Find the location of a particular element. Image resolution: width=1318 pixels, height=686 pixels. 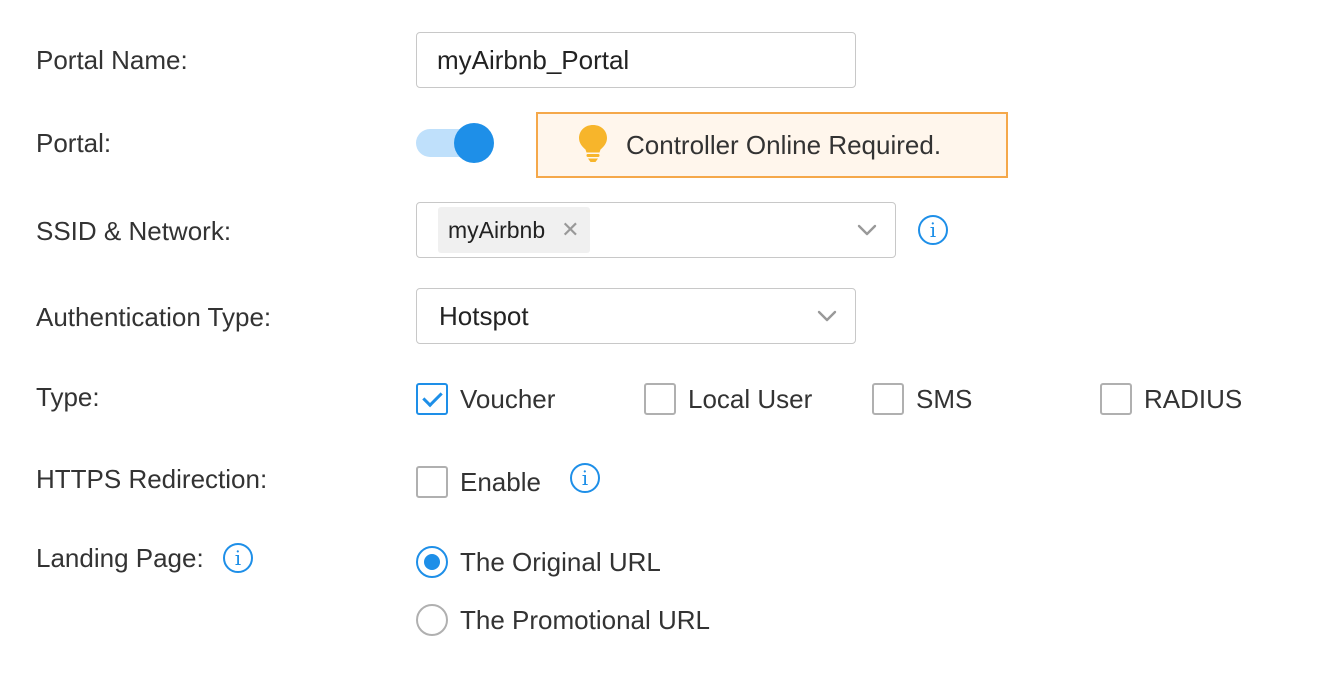

portal-name-input is located at coordinates (636, 60).